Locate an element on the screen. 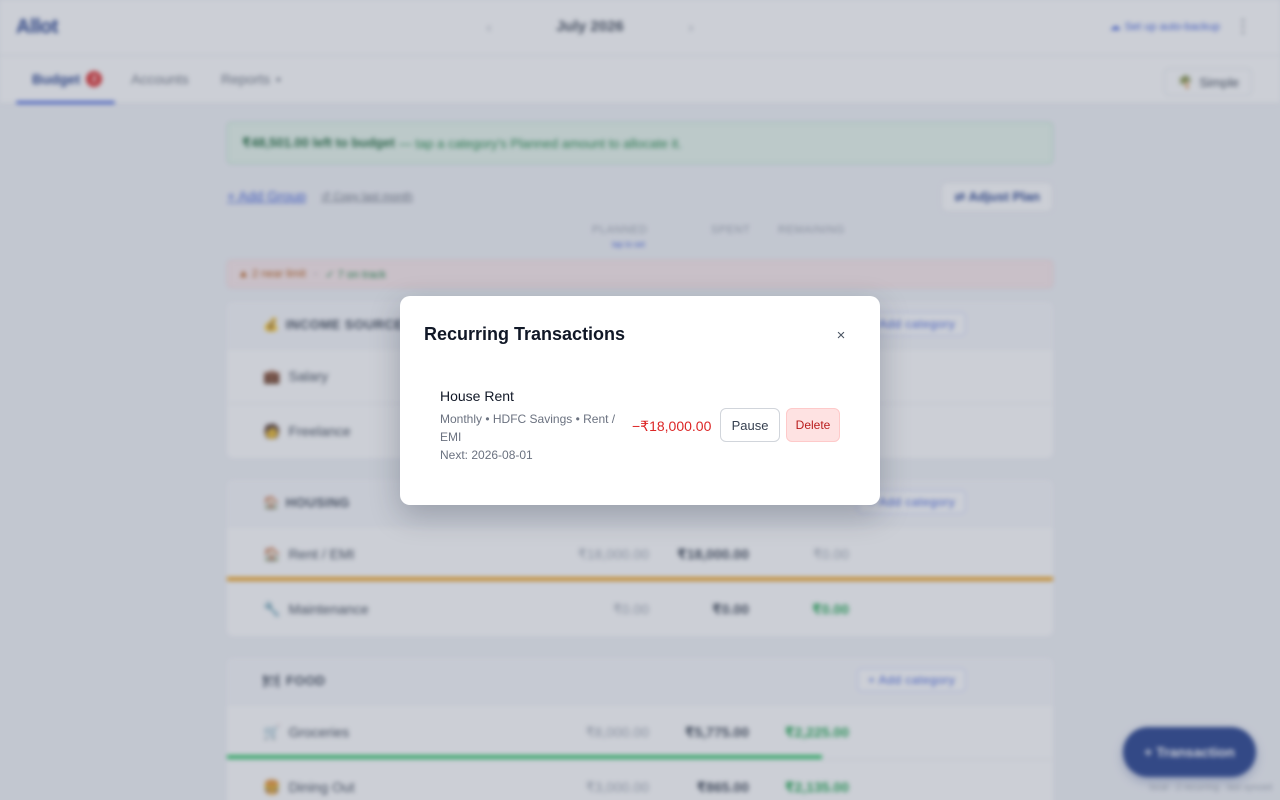 This screenshot has height=800, width=1280. recurring-item-next-date: Next: 2026-08-01 is located at coordinates (486, 455).